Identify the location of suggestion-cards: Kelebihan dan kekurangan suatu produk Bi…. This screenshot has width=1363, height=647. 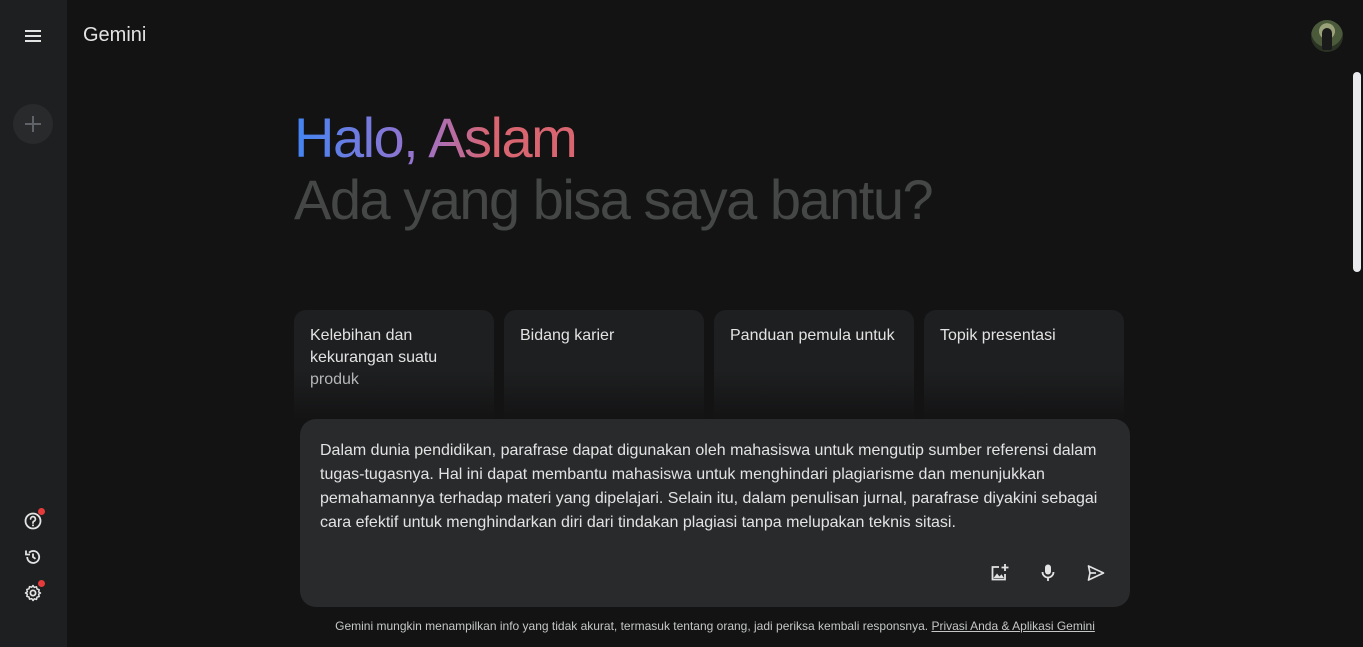
(709, 365).